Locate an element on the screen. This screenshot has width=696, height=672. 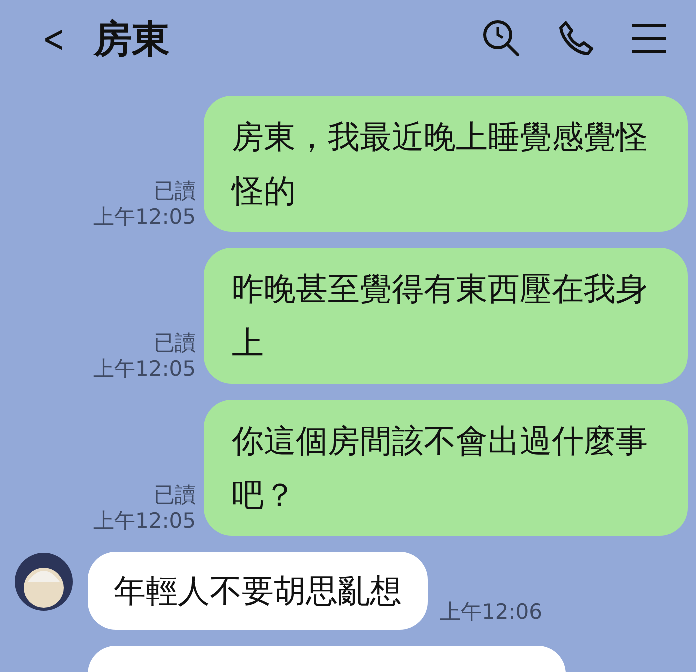
message-time: 上午12:06 is located at coordinates (491, 612).